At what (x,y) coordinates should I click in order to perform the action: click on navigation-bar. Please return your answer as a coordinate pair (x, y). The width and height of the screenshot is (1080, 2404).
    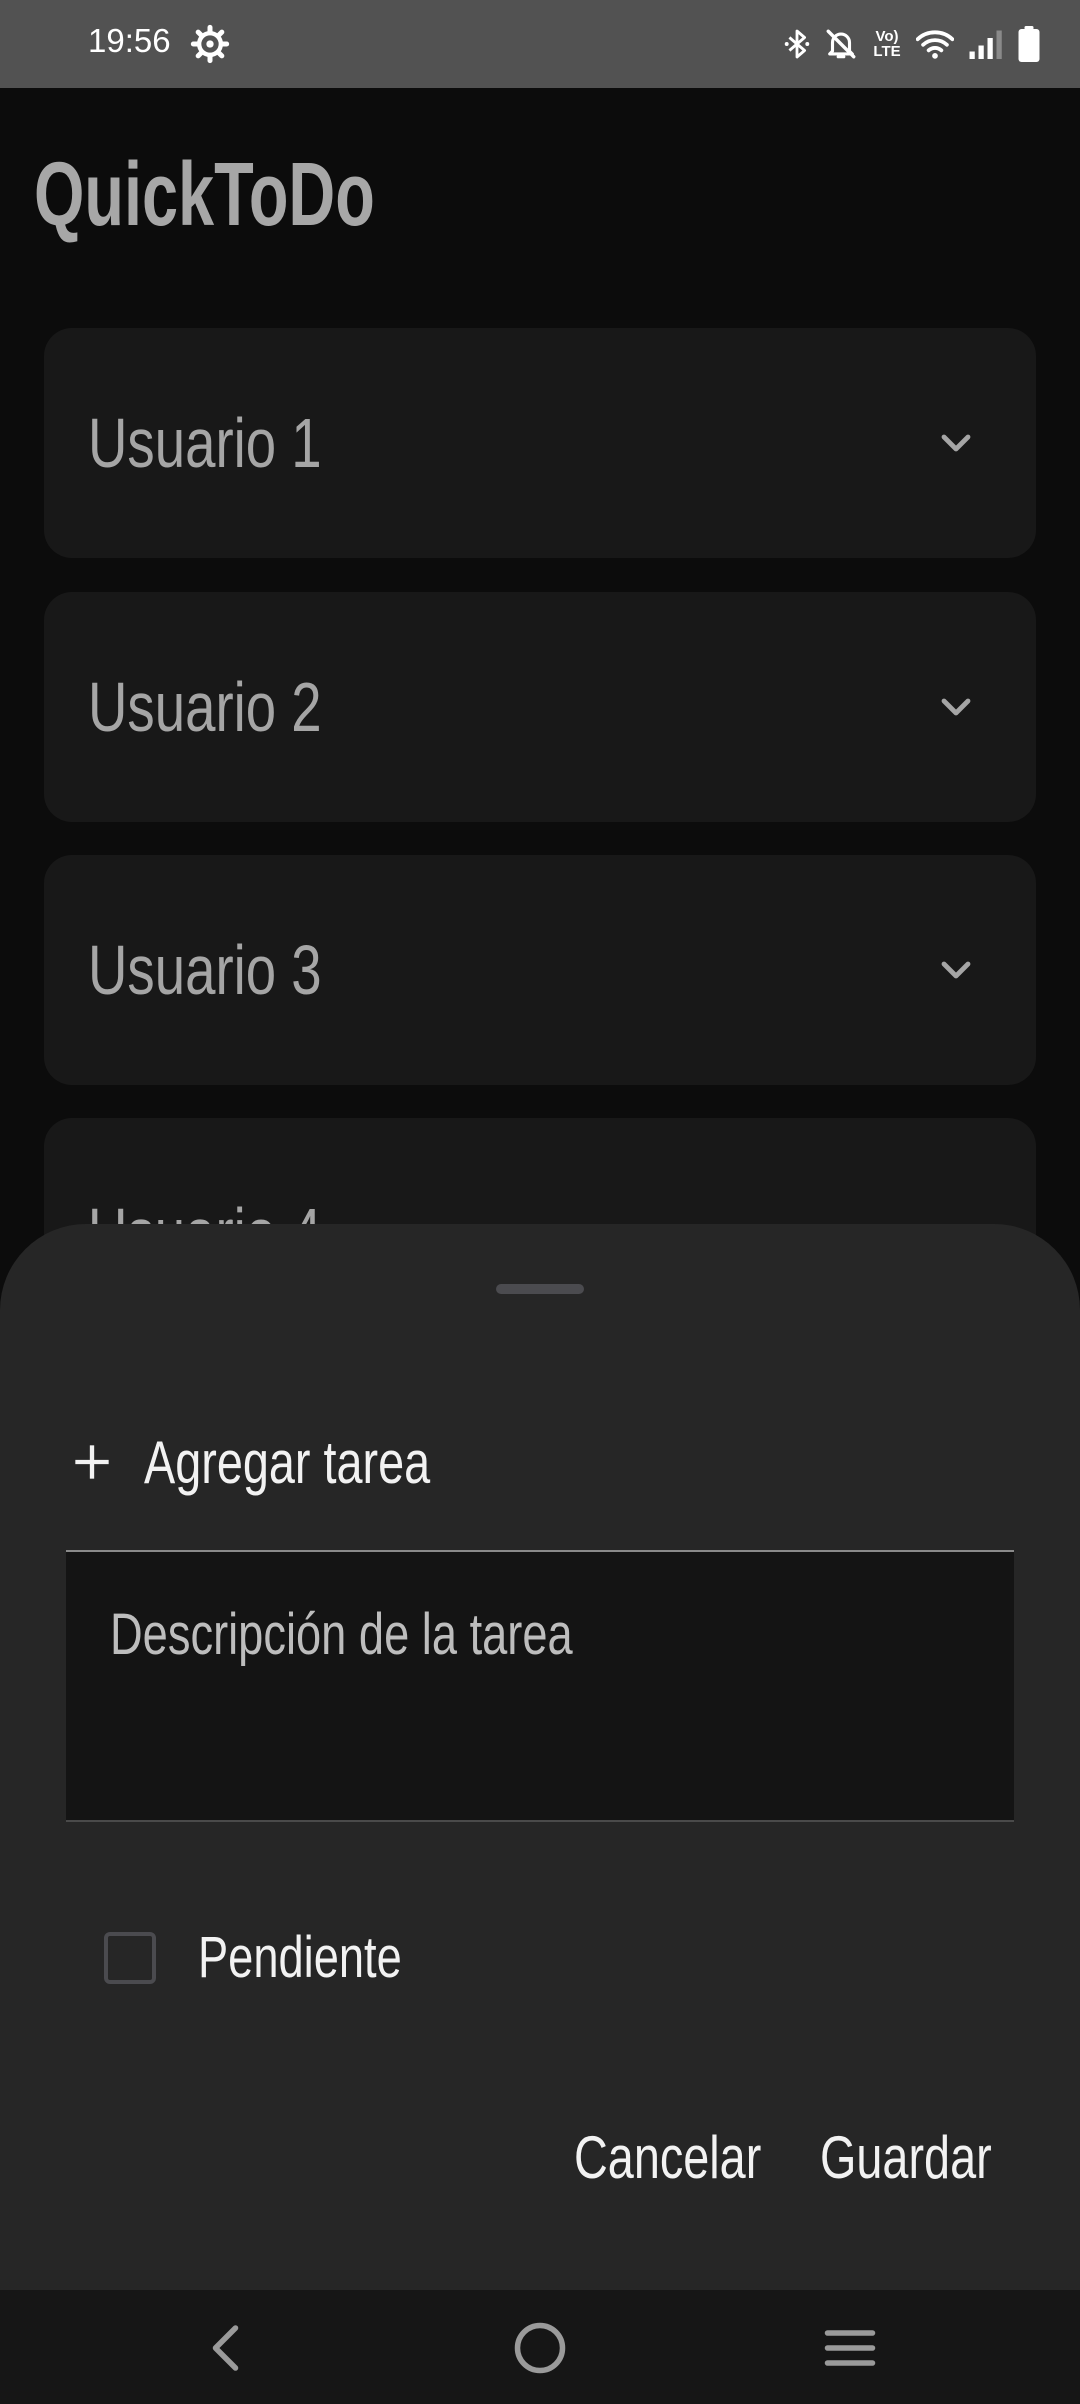
    Looking at the image, I should click on (540, 2347).